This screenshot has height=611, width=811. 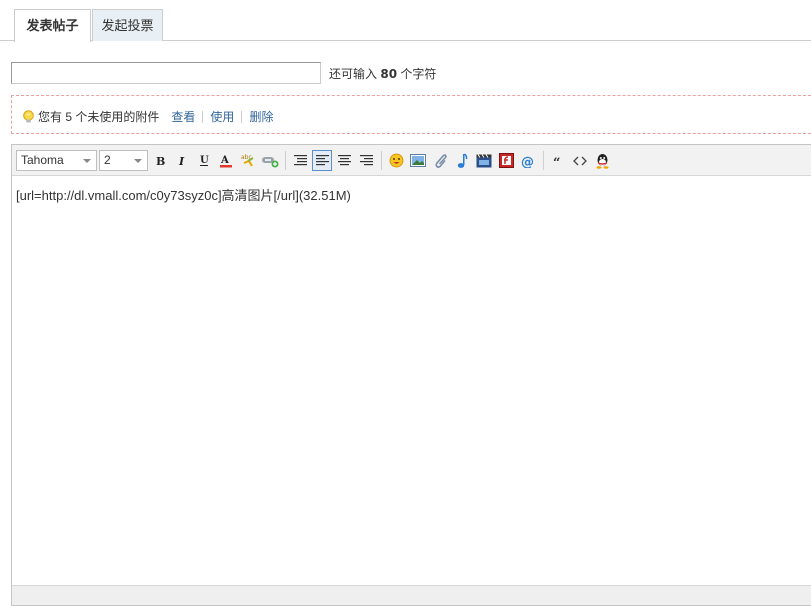 What do you see at coordinates (418, 74) in the screenshot?
I see `char-count-suffix: 个字符` at bounding box center [418, 74].